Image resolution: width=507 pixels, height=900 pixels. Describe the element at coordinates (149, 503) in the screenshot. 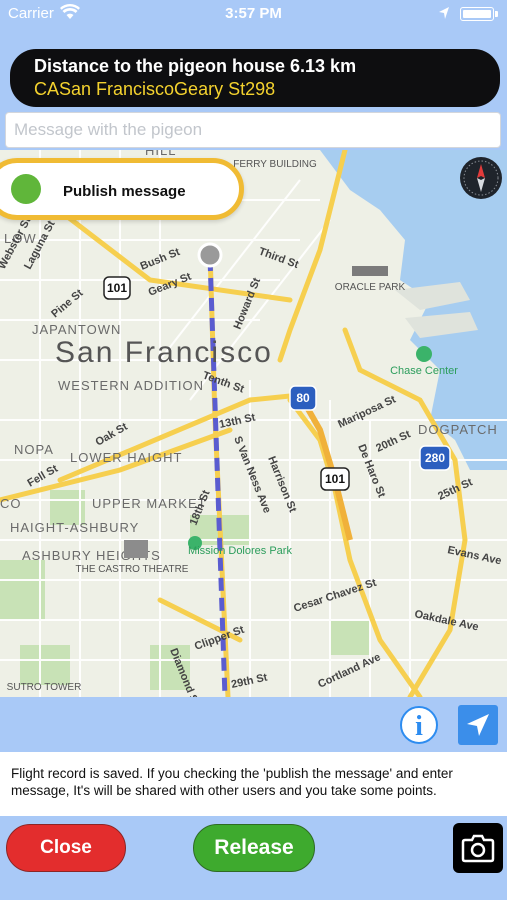

I see `neighborhood-label: UPPER MARKET` at that location.